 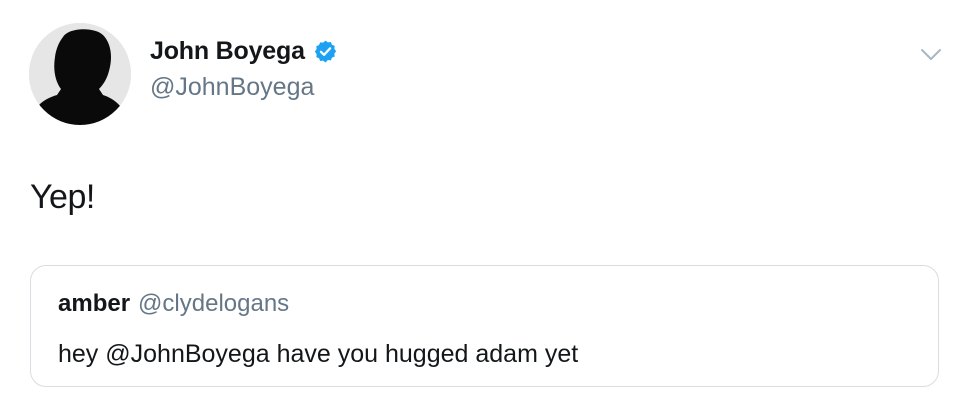 What do you see at coordinates (214, 303) in the screenshot?
I see `quoted-handle: @clydelogans` at bounding box center [214, 303].